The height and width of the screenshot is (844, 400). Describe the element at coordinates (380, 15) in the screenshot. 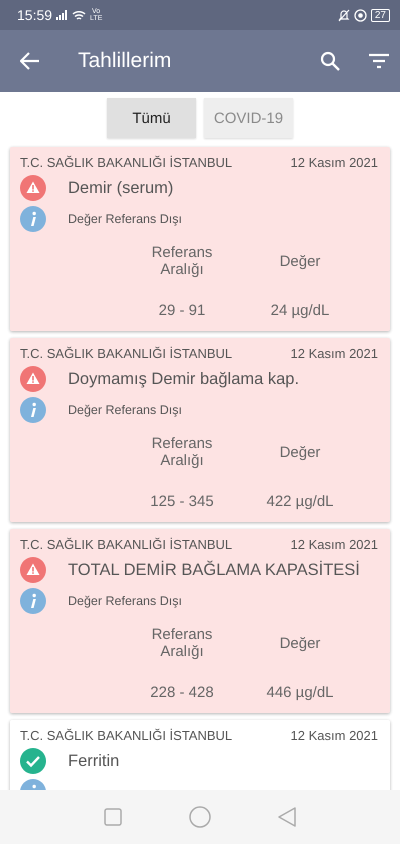

I see `battery-level: 27` at that location.